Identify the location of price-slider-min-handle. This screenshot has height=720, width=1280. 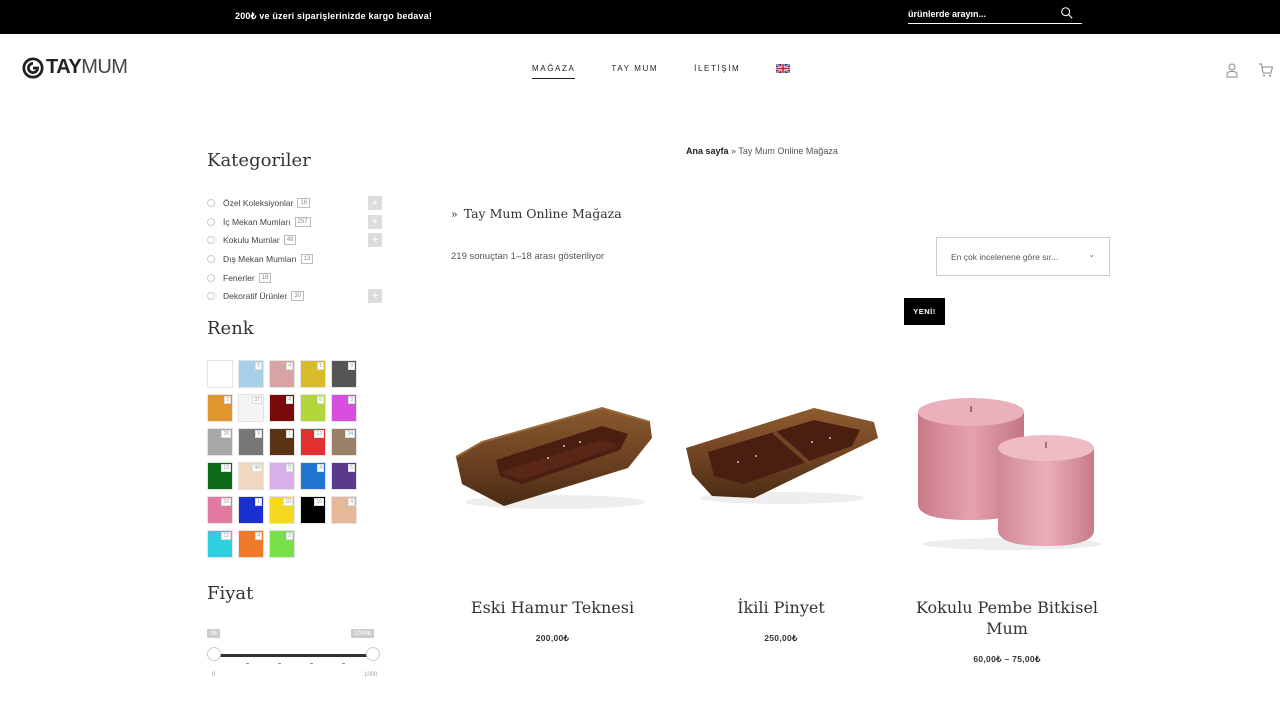
(214, 654).